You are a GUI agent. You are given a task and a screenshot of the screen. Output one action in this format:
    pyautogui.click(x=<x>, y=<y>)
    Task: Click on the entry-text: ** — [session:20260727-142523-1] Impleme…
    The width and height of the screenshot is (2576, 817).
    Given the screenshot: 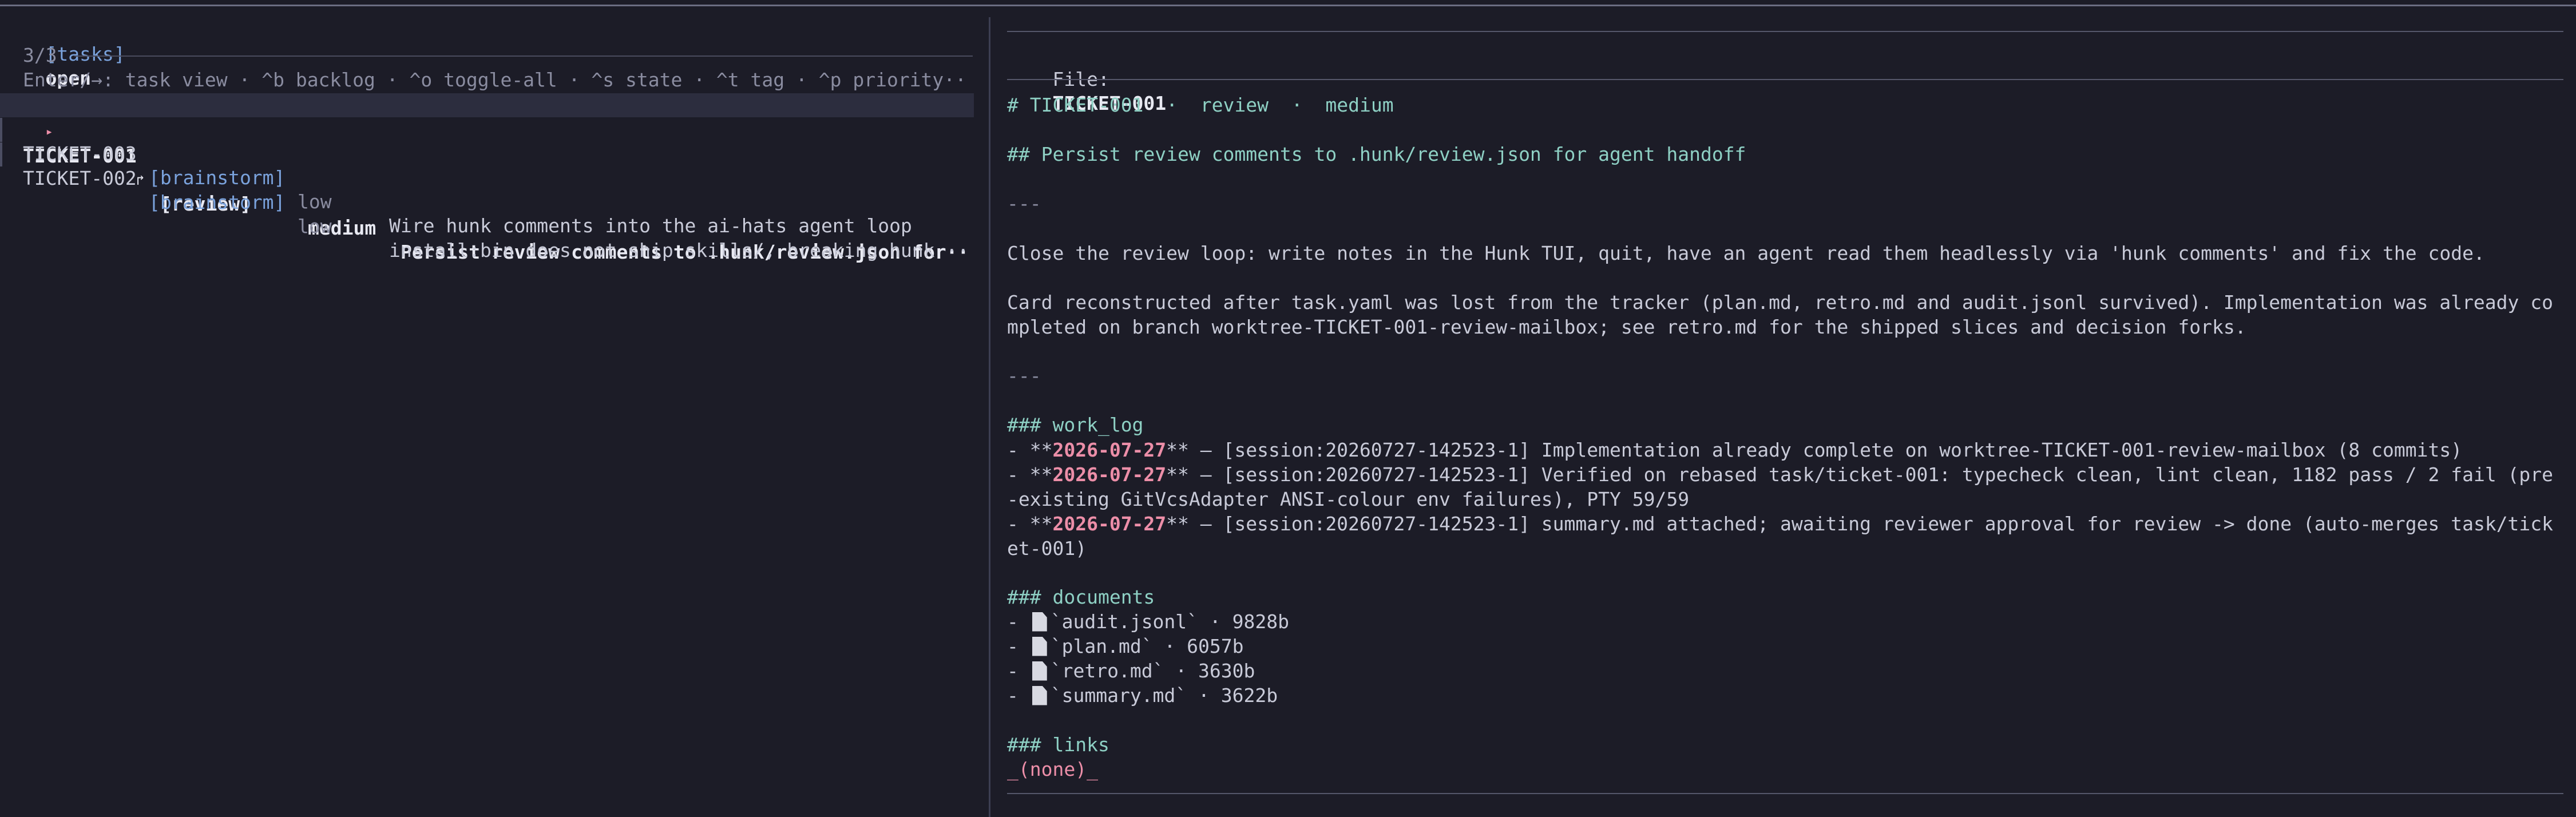 What is the action you would take?
    pyautogui.click(x=1815, y=450)
    